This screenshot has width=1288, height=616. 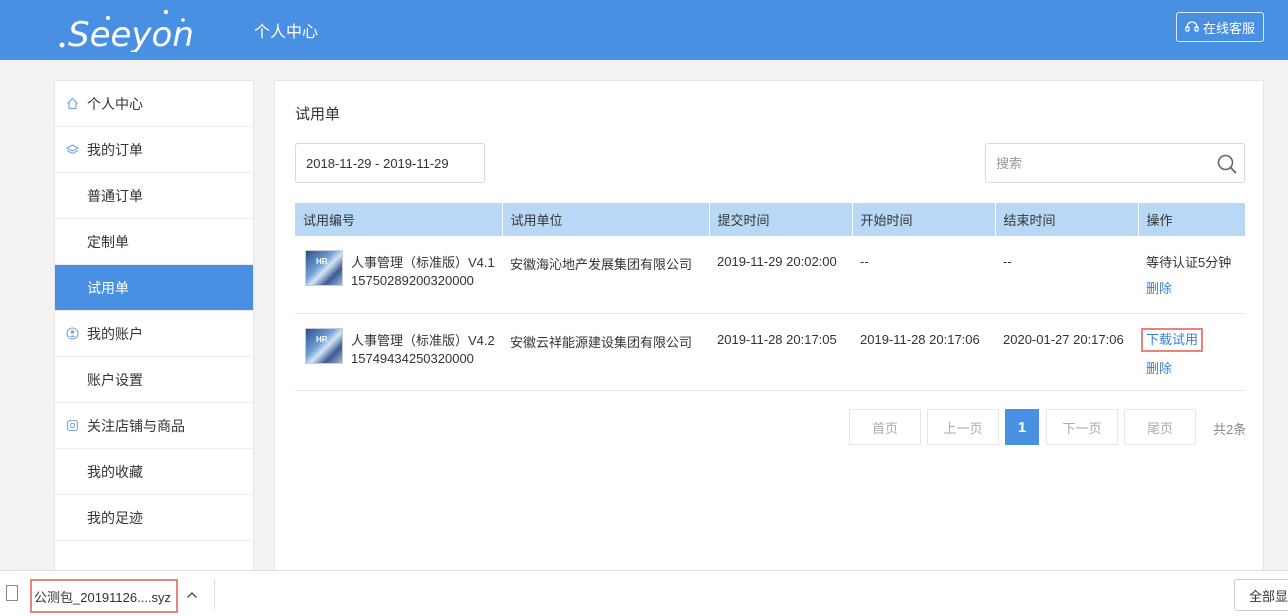 I want to click on user-circle-icon, so click(x=72, y=334).